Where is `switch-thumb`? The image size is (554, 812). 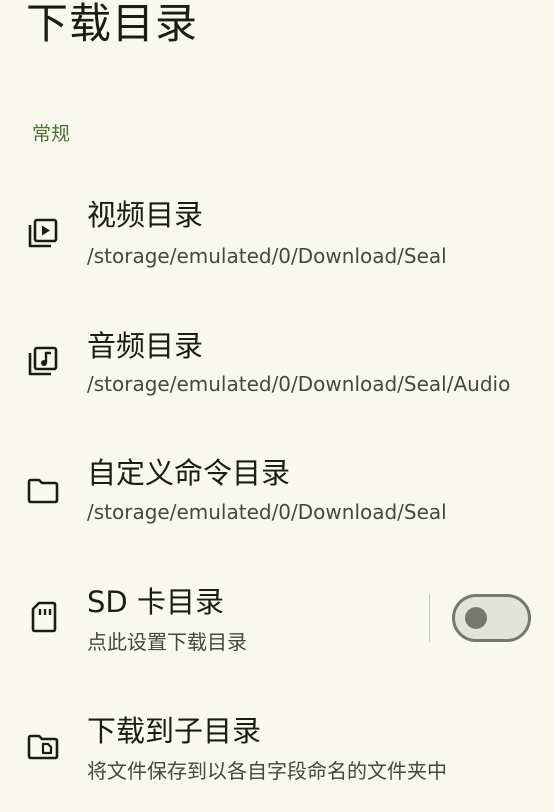
switch-thumb is located at coordinates (476, 618).